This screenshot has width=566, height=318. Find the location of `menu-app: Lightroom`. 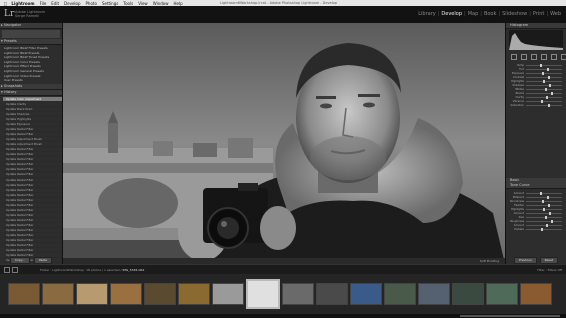

menu-app: Lightroom is located at coordinates (22, 3).